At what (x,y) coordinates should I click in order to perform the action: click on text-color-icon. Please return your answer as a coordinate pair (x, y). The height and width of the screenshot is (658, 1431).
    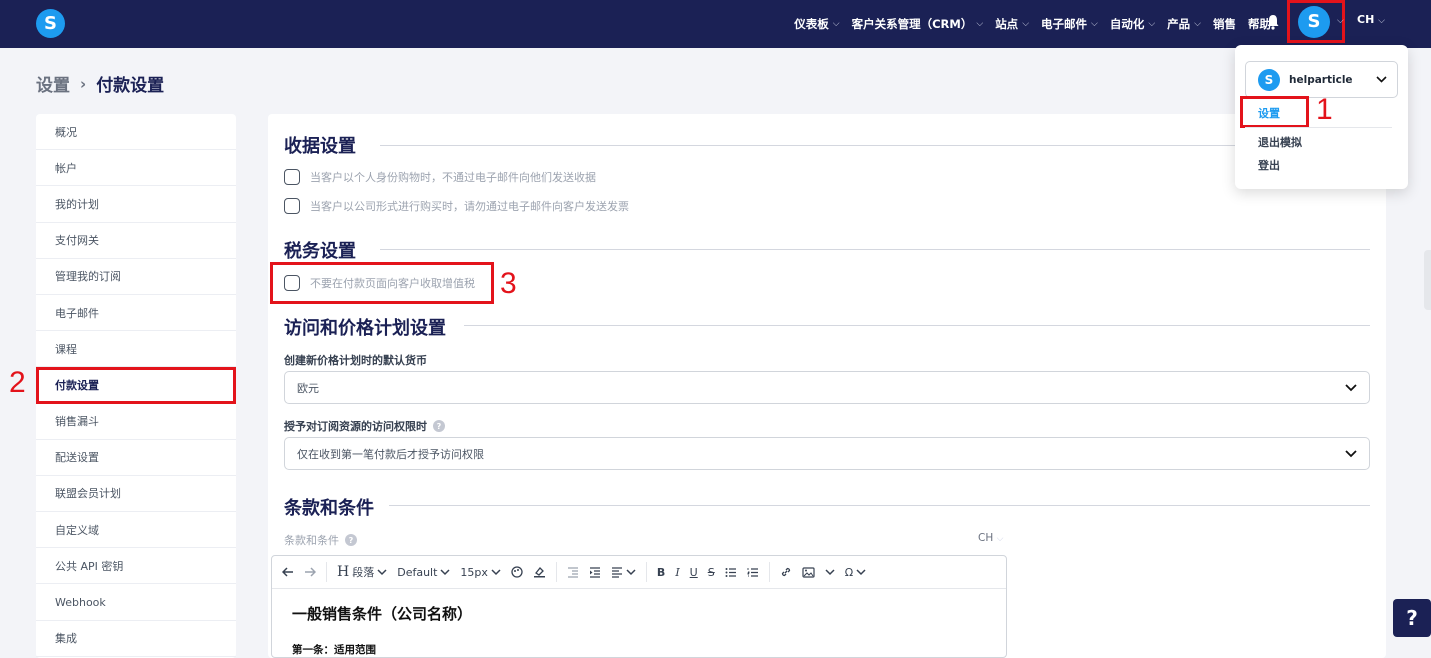
    Looking at the image, I should click on (517, 572).